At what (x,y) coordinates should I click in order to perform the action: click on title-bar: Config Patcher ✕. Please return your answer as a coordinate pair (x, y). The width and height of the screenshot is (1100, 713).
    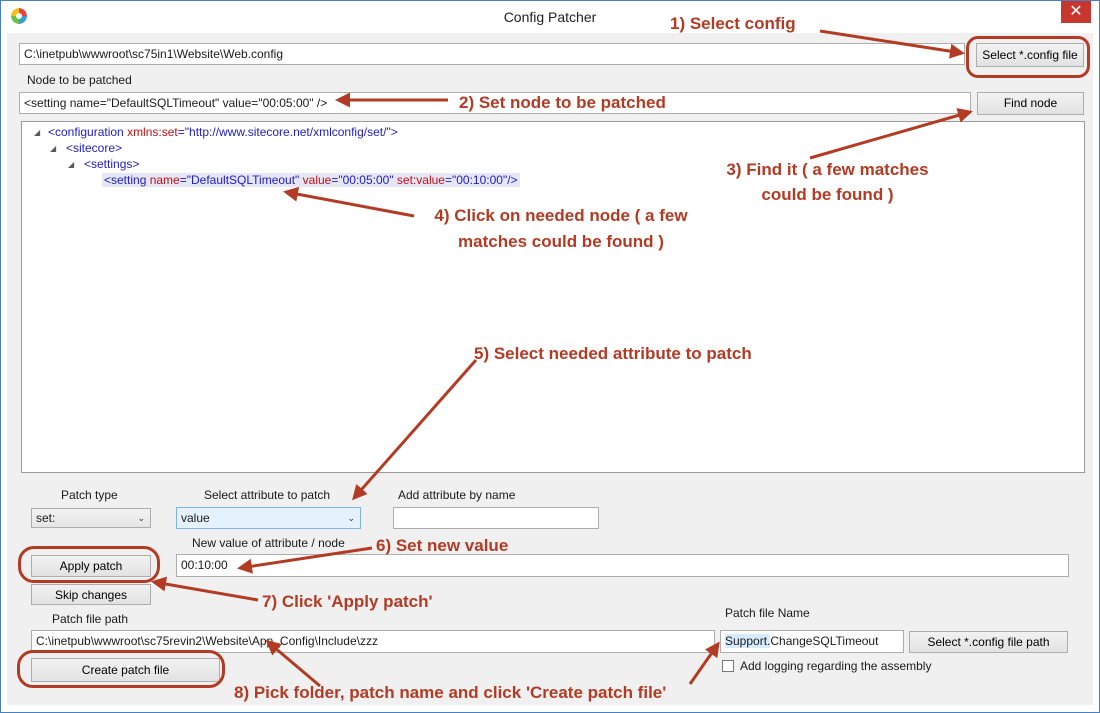
    Looking at the image, I should click on (550, 17).